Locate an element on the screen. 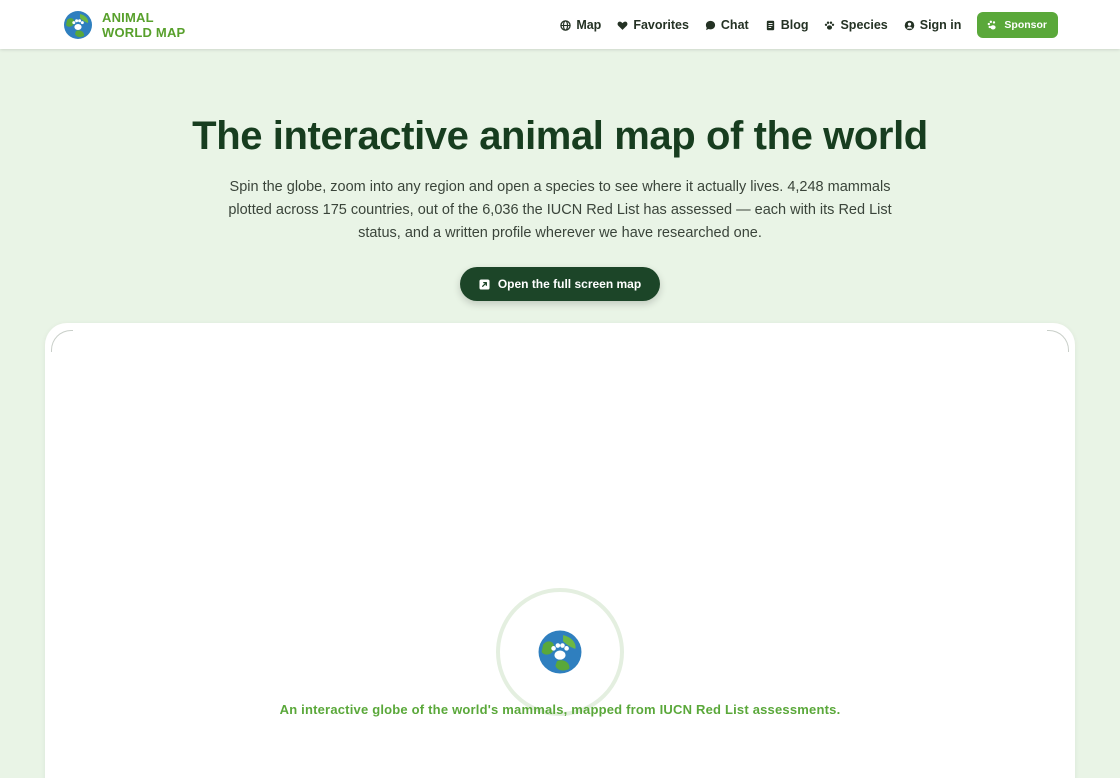 This screenshot has width=1120, height=778. heart-icon is located at coordinates (622, 25).